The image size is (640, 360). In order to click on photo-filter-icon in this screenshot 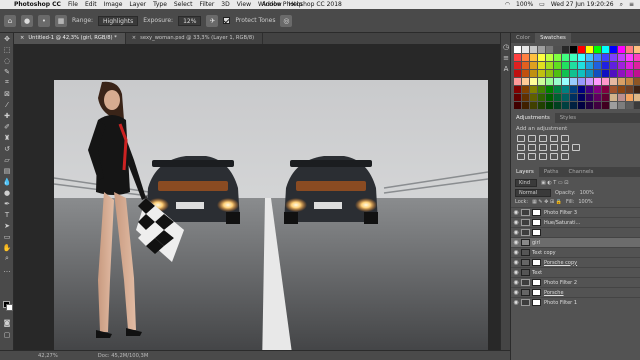, I will do `click(554, 147)`.